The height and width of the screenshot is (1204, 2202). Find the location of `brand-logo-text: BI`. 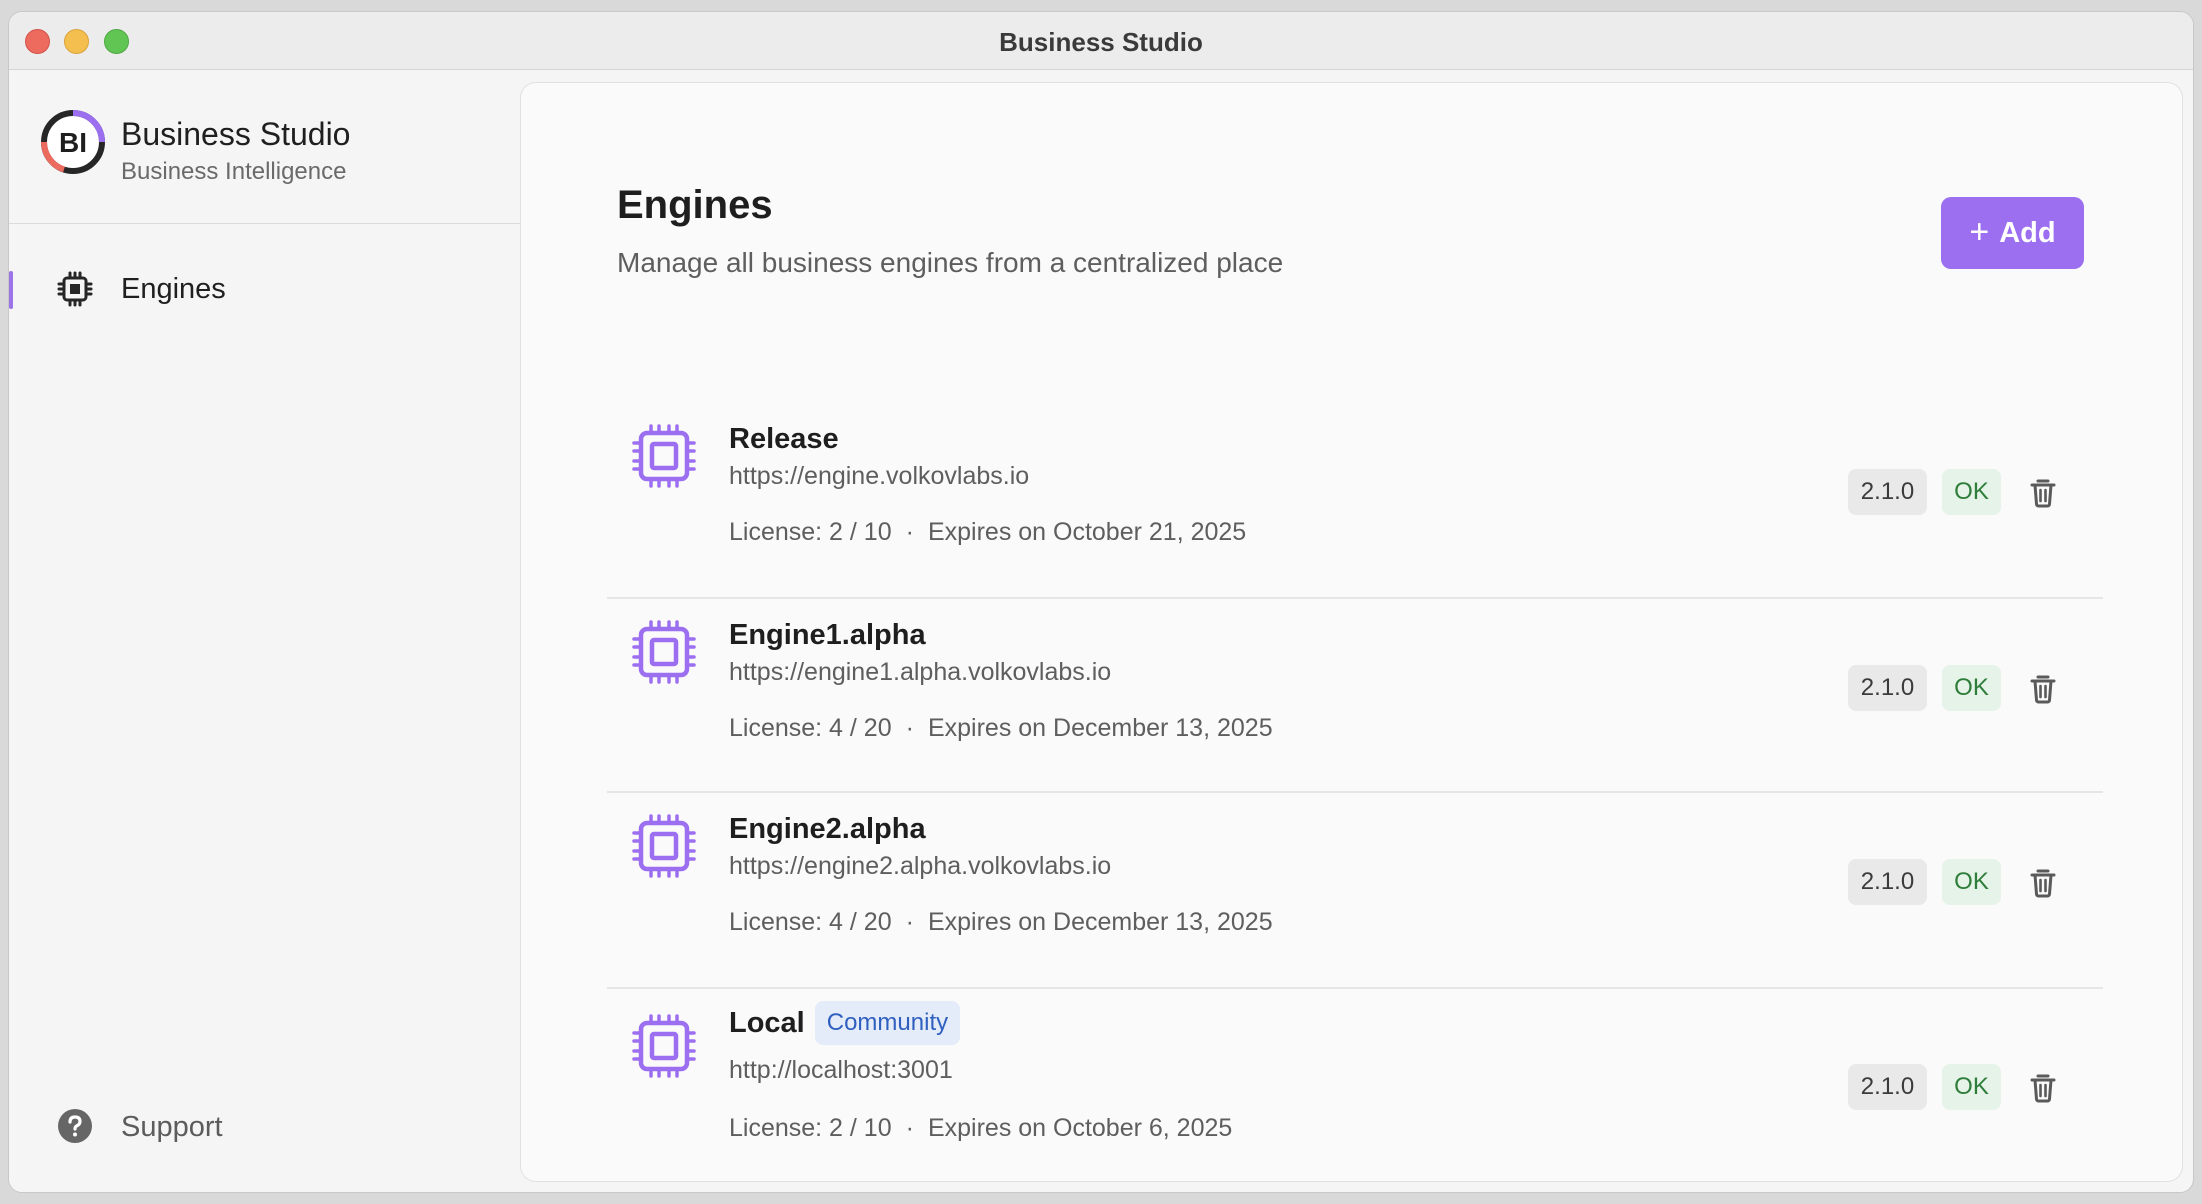

brand-logo-text: BI is located at coordinates (73, 142).